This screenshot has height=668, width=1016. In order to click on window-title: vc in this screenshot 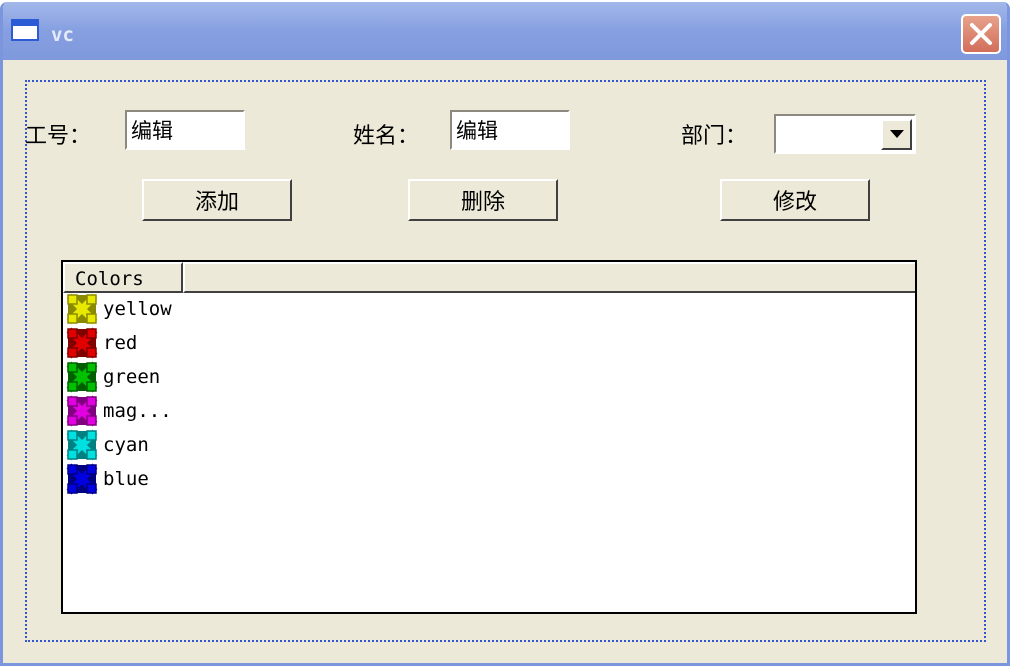, I will do `click(62, 35)`.